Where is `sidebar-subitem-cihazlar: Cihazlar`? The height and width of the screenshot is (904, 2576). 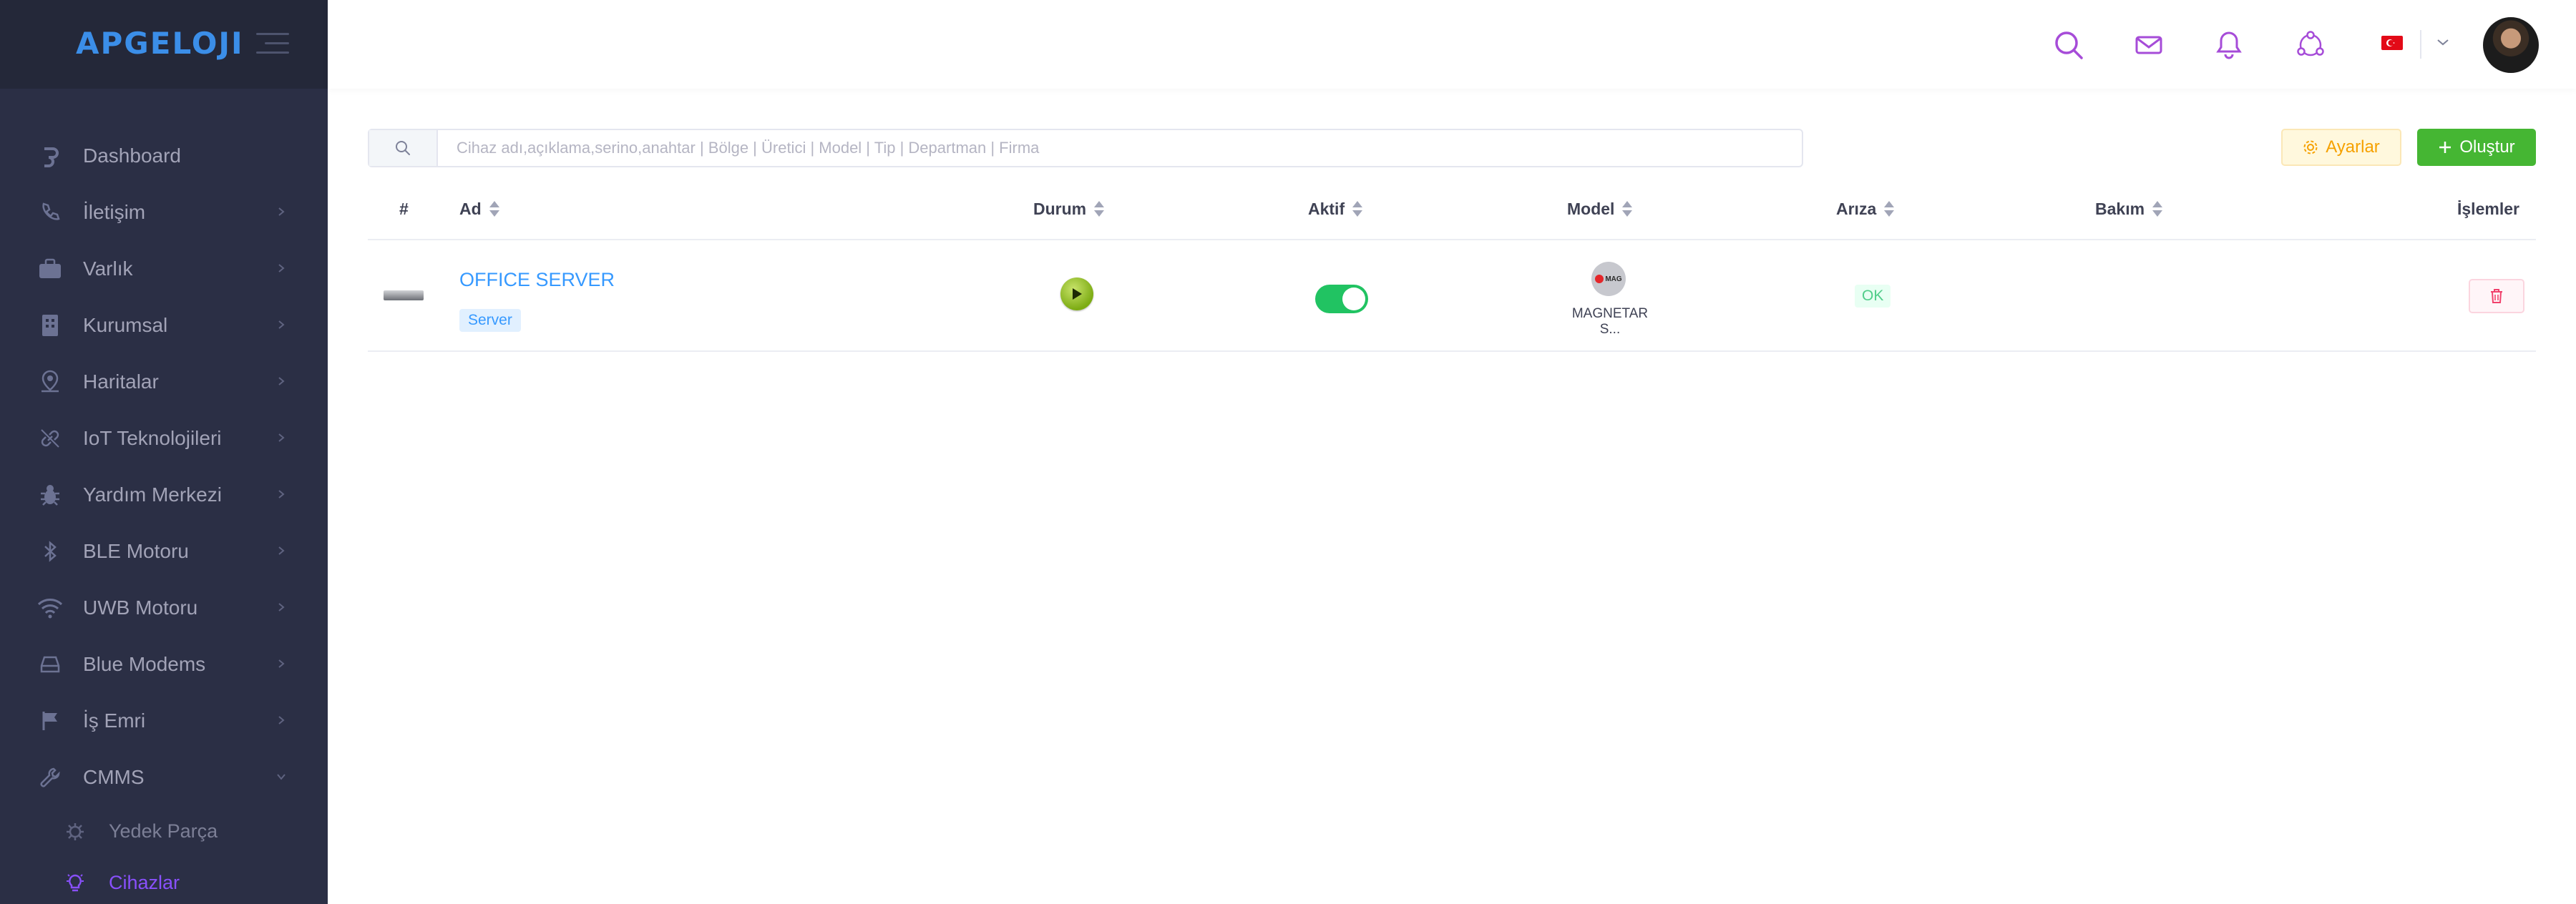
sidebar-subitem-cihazlar: Cihazlar is located at coordinates (164, 881).